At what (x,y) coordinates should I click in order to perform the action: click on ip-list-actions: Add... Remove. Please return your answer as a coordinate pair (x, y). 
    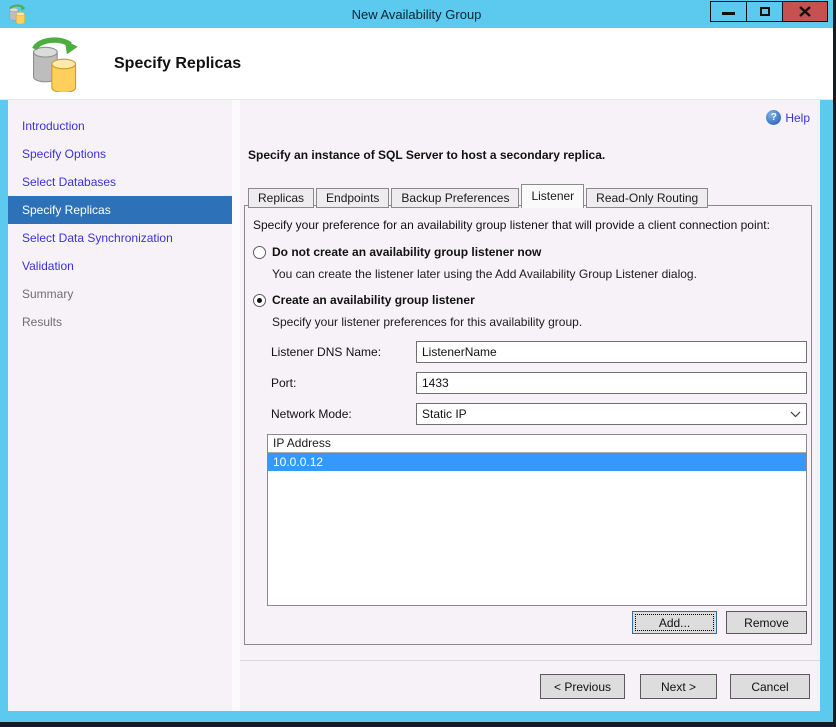
    Looking at the image, I should click on (530, 622).